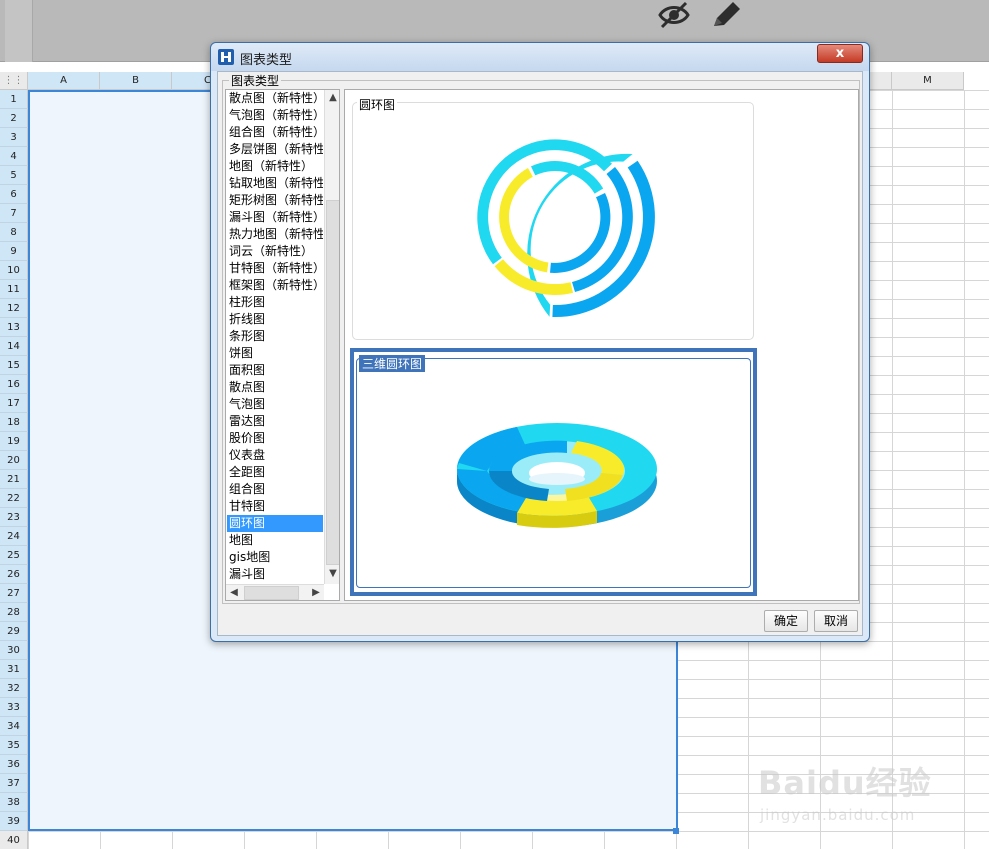  What do you see at coordinates (14, 688) in the screenshot?
I see `row-header: 32` at bounding box center [14, 688].